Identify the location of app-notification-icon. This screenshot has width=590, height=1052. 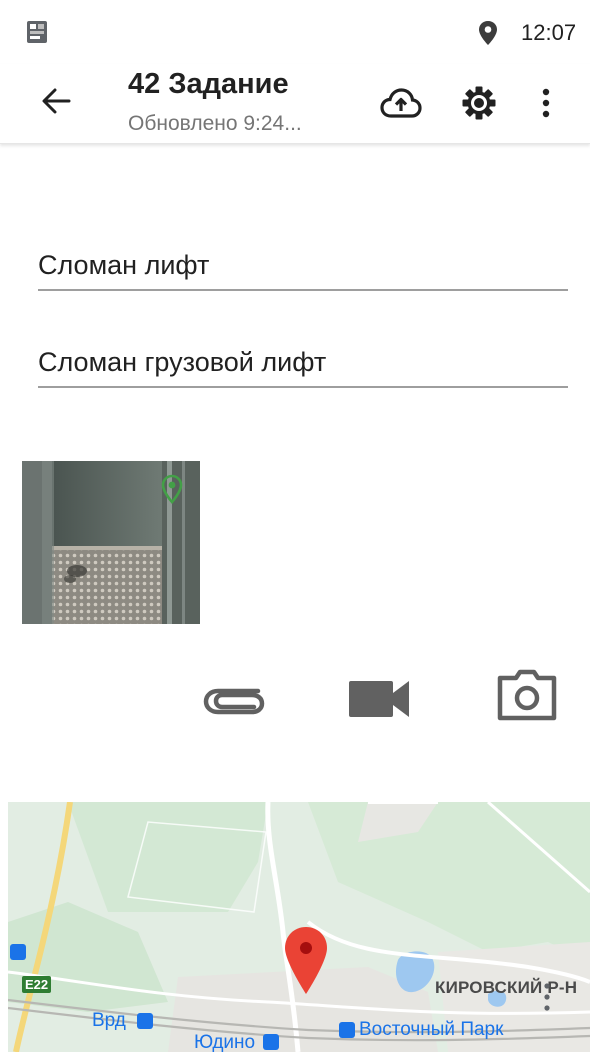
(37, 32).